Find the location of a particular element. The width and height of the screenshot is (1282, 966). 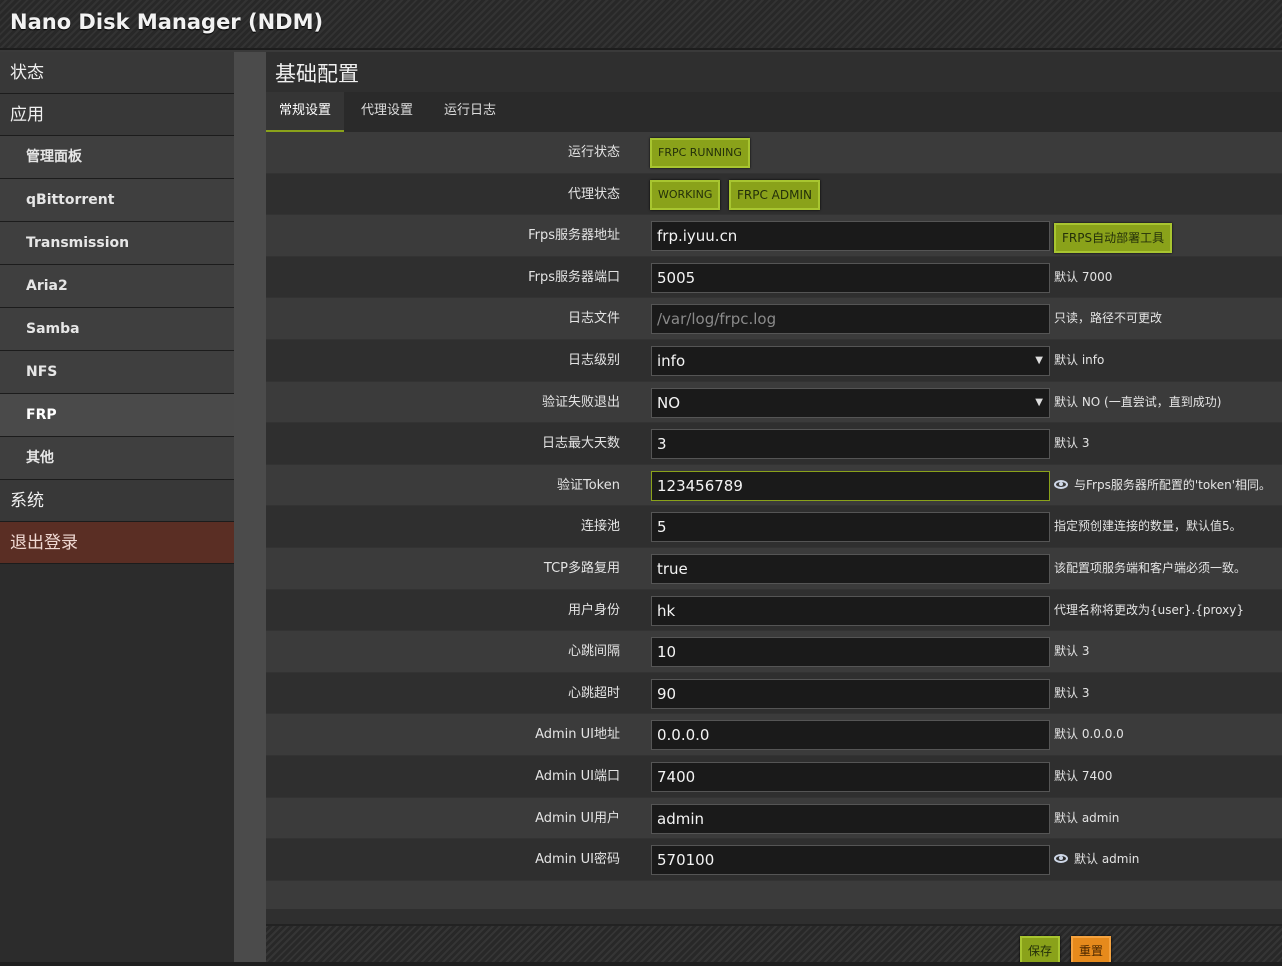

frpc-admin-button: FRPC ADMIN is located at coordinates (774, 194).